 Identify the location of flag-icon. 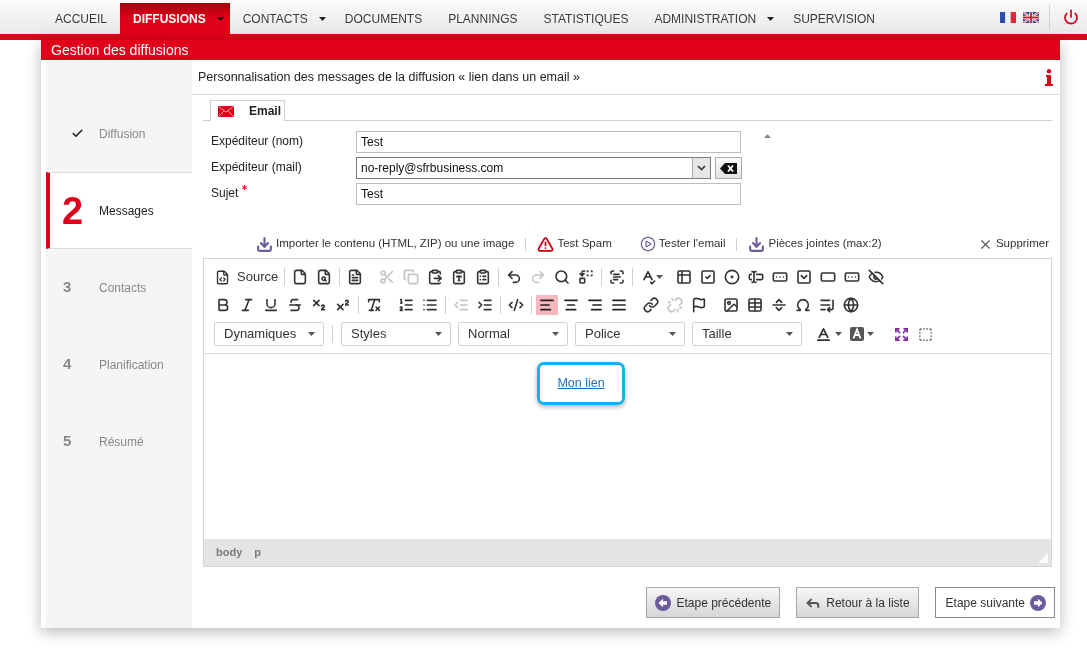
(699, 305).